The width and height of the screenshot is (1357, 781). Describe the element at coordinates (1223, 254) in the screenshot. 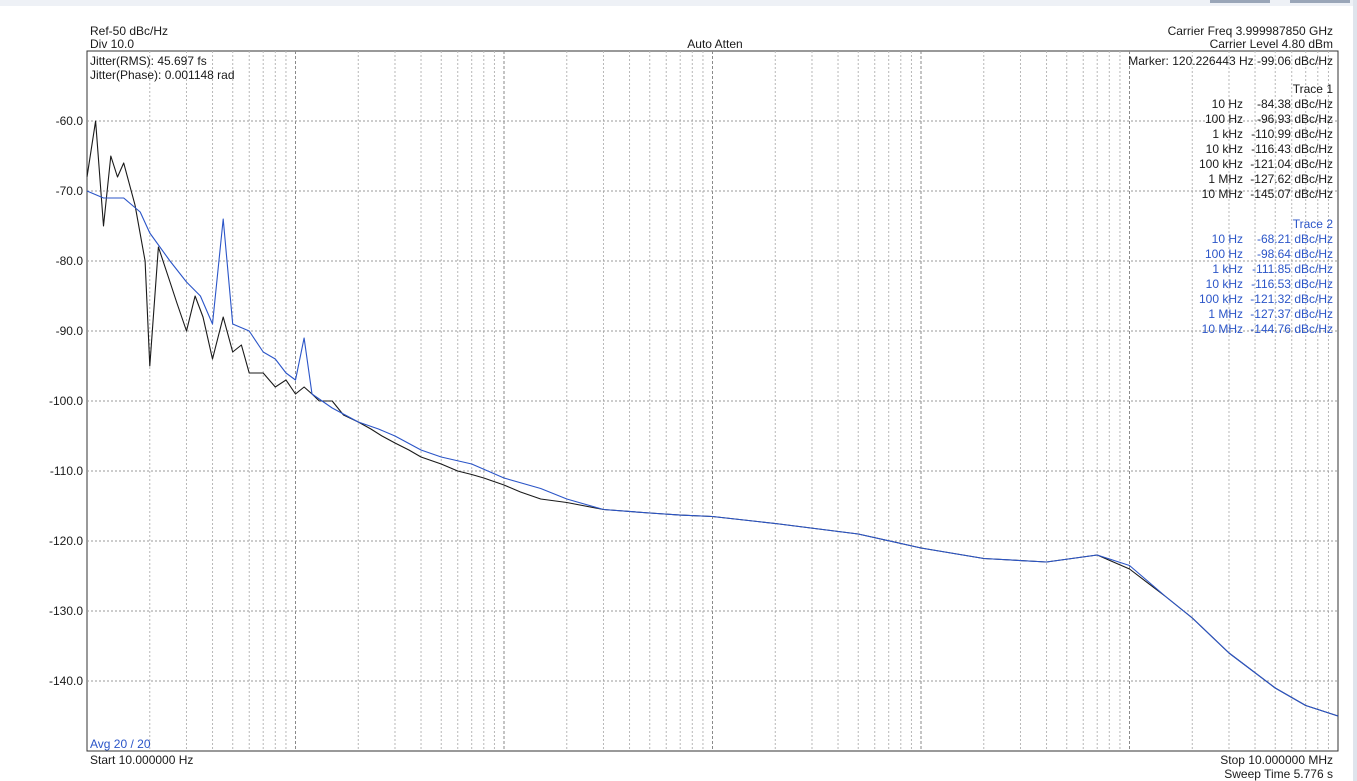

I see `trace2-freq: 100 Hz` at that location.